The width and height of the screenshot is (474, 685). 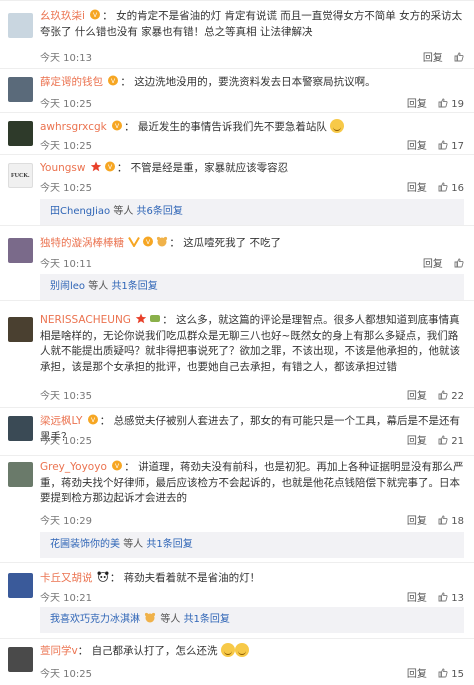 What do you see at coordinates (252, 212) in the screenshot?
I see `replies-summary: 田ChengJiao 等人 共6条回复` at bounding box center [252, 212].